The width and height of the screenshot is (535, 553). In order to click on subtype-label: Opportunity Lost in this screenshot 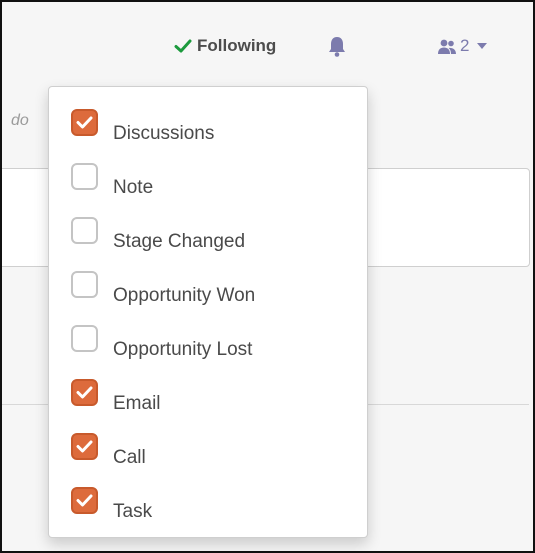, I will do `click(183, 349)`.